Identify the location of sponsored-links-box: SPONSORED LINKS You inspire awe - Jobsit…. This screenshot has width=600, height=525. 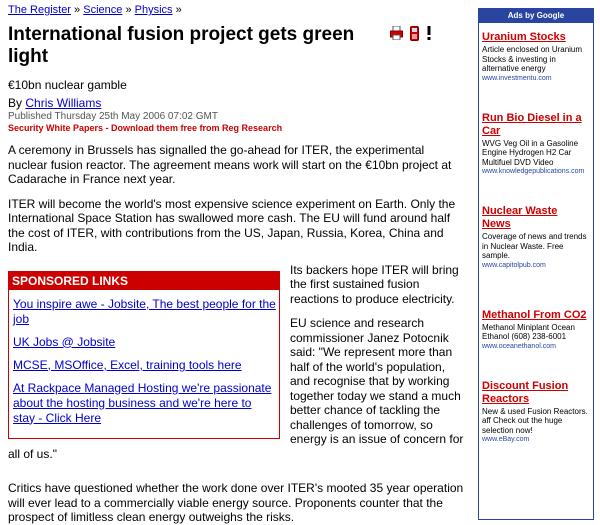
(144, 354).